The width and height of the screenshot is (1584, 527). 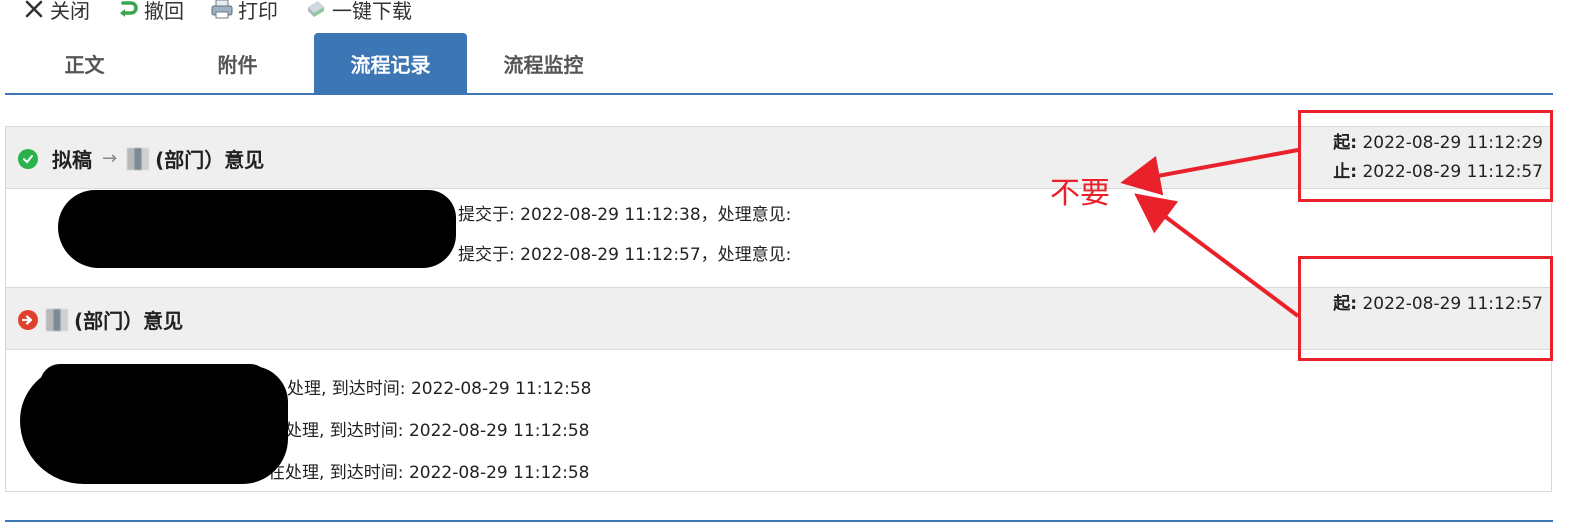 I want to click on tab-divider, so click(x=779, y=94).